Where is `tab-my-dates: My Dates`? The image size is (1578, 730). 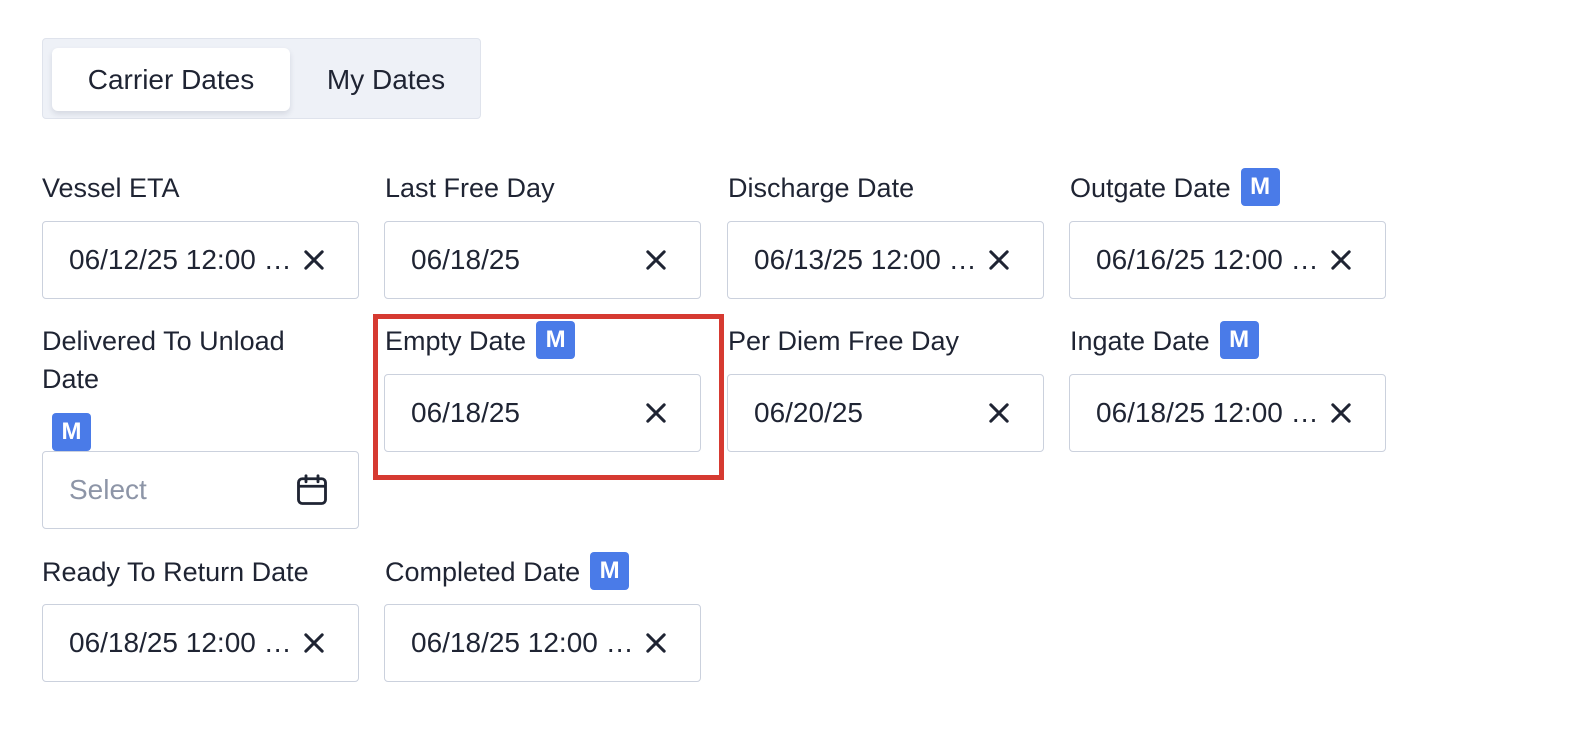 tab-my-dates: My Dates is located at coordinates (386, 79).